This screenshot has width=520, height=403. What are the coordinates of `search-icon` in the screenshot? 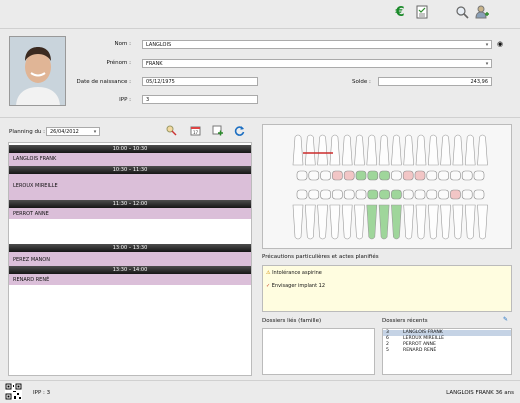 It's located at (462, 13).